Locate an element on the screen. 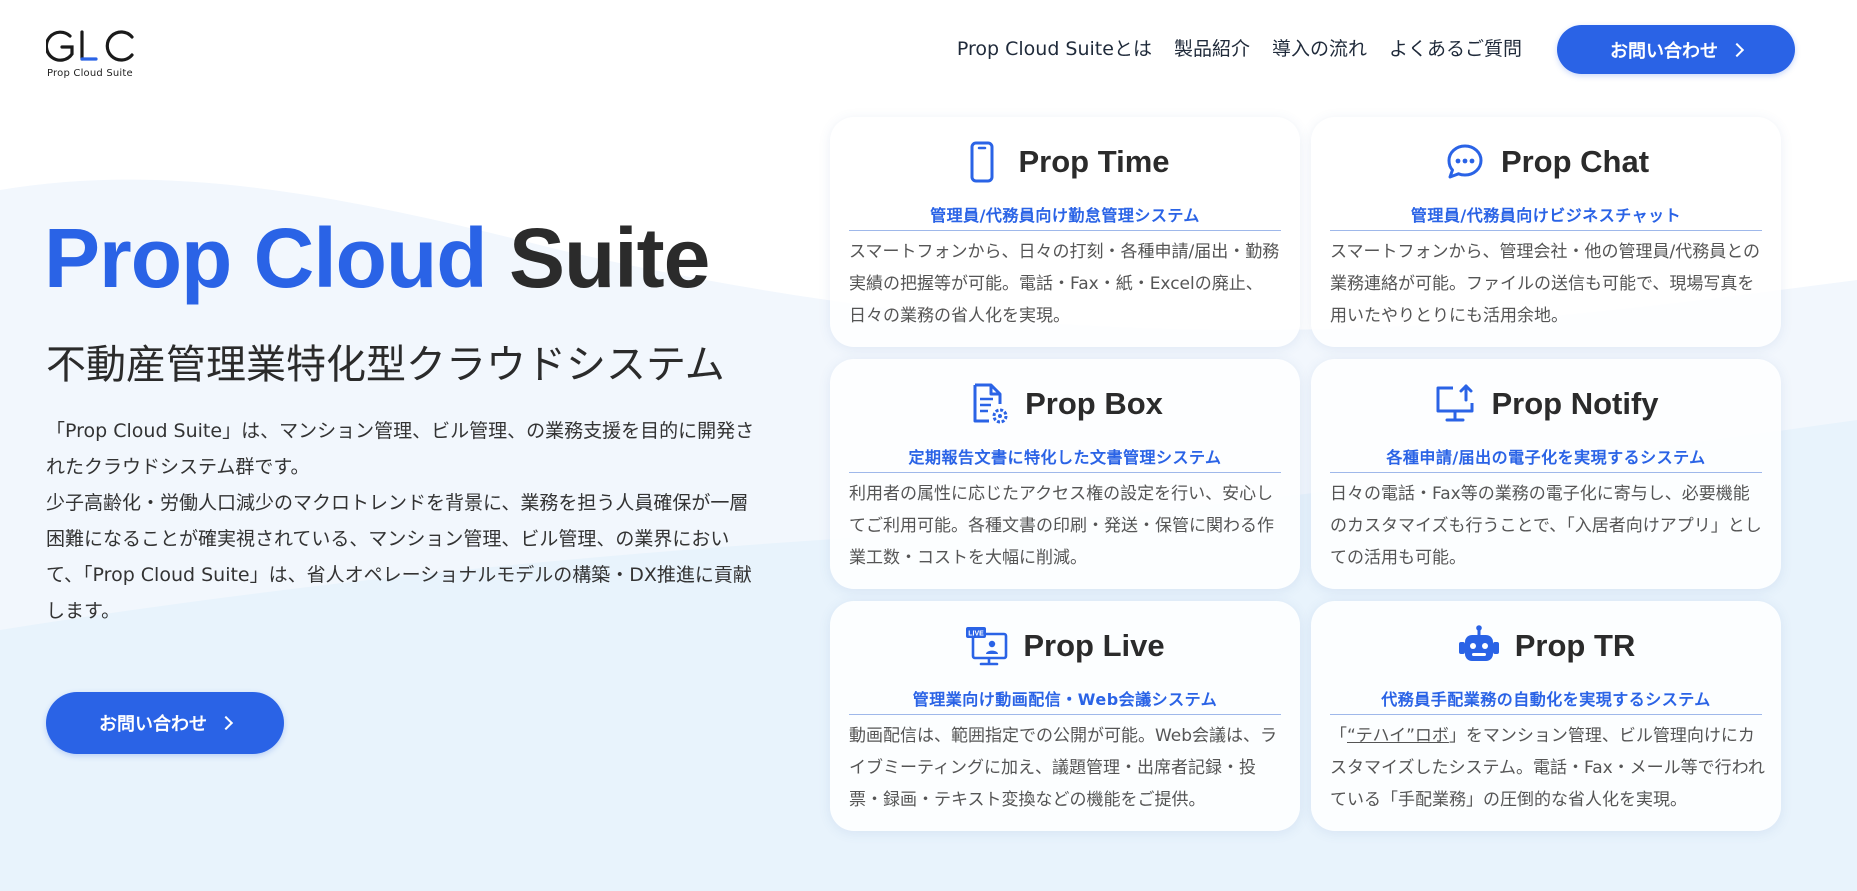 Image resolution: width=1857 pixels, height=891 pixels. nav-item-faq: よくあるご質問 is located at coordinates (1455, 47).